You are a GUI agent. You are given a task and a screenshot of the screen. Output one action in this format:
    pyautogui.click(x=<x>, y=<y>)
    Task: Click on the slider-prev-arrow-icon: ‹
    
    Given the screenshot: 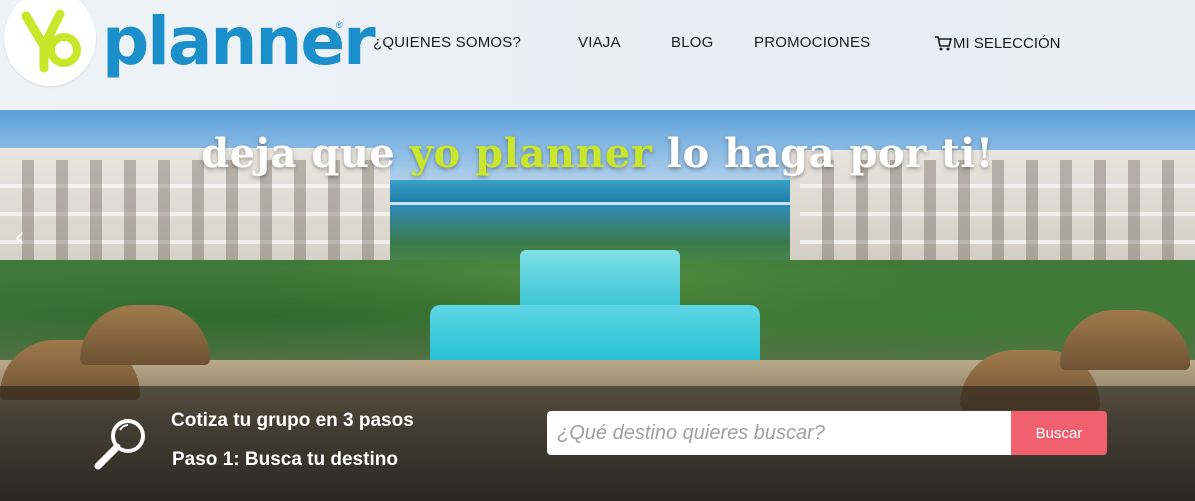 What is the action you would take?
    pyautogui.click(x=29, y=237)
    